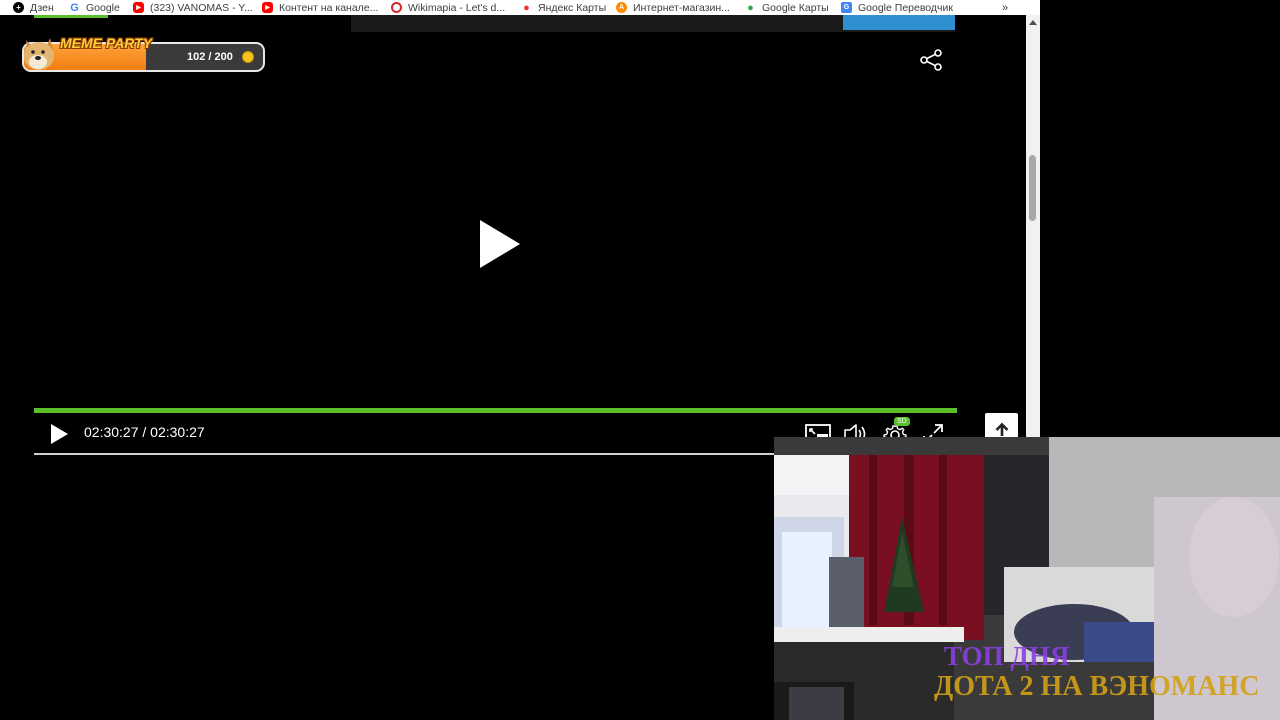  What do you see at coordinates (1005, 7) in the screenshot?
I see `bookmarks-more-button: »` at bounding box center [1005, 7].